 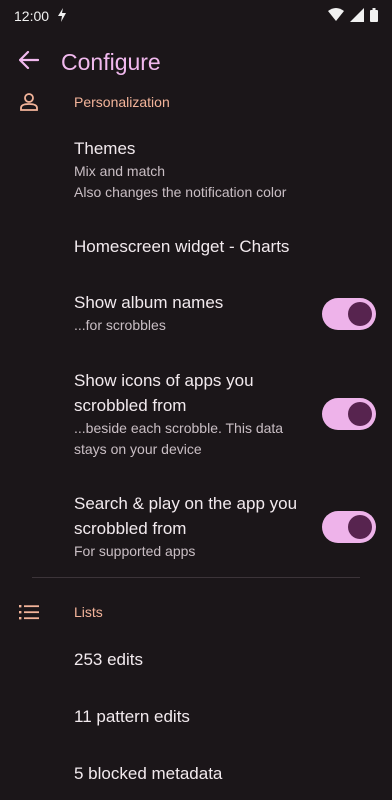 What do you see at coordinates (29, 612) in the screenshot?
I see `list-icon` at bounding box center [29, 612].